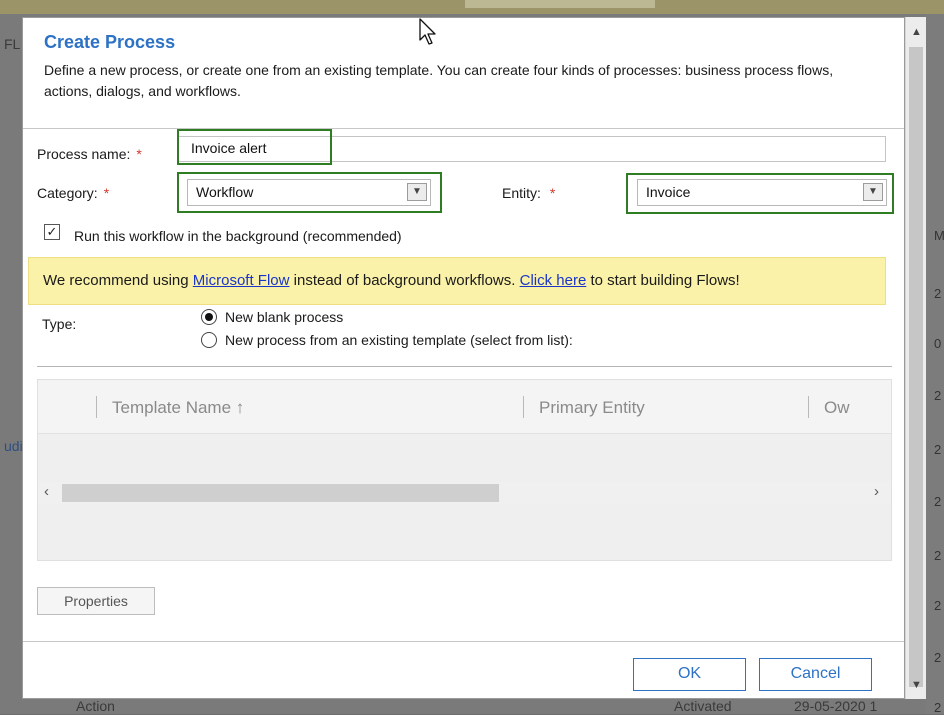 The width and height of the screenshot is (944, 715). Describe the element at coordinates (876, 491) in the screenshot. I see `chevron-right-icon: ›` at that location.